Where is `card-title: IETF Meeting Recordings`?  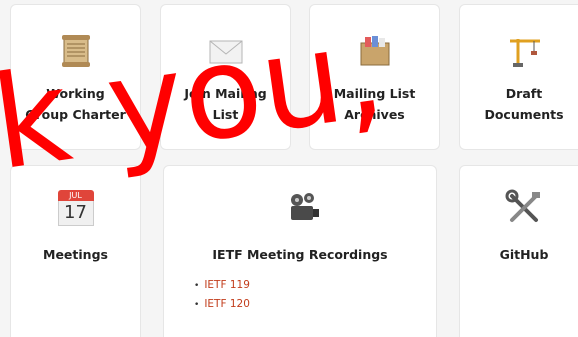 card-title: IETF Meeting Recordings is located at coordinates (300, 254).